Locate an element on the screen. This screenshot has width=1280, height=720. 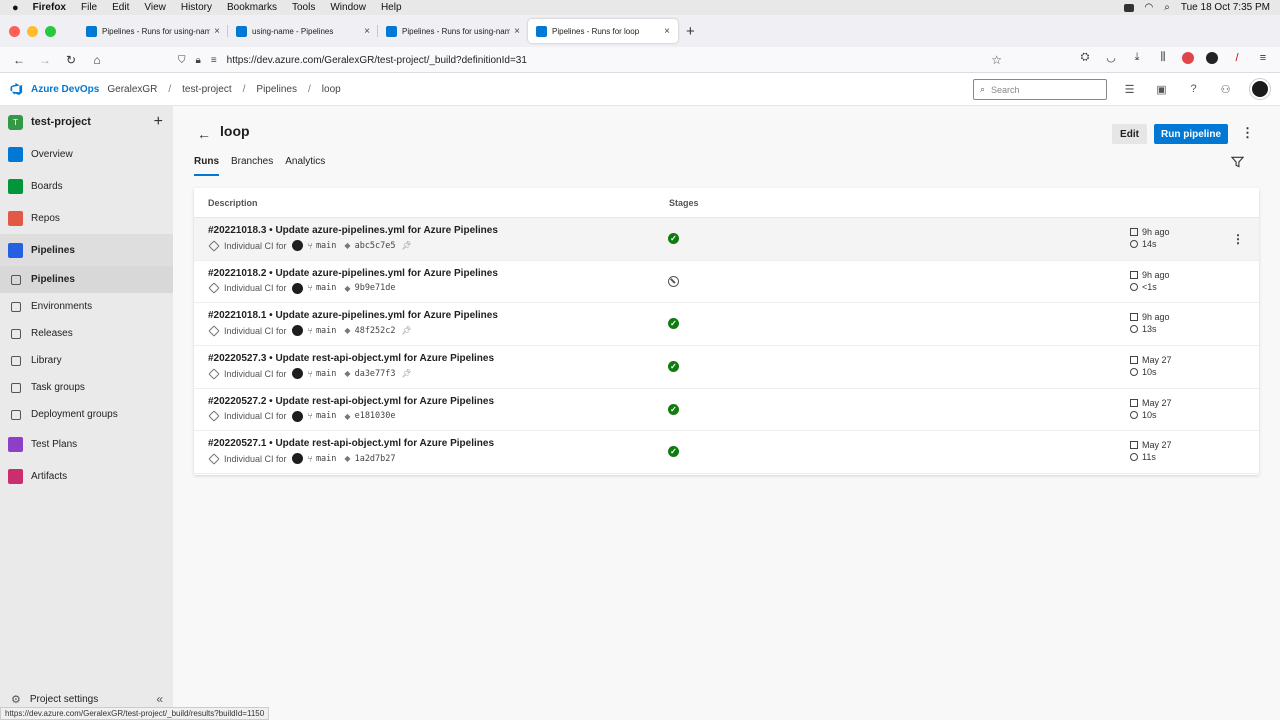
breadcrumb-project: test-project is located at coordinates (206, 89).